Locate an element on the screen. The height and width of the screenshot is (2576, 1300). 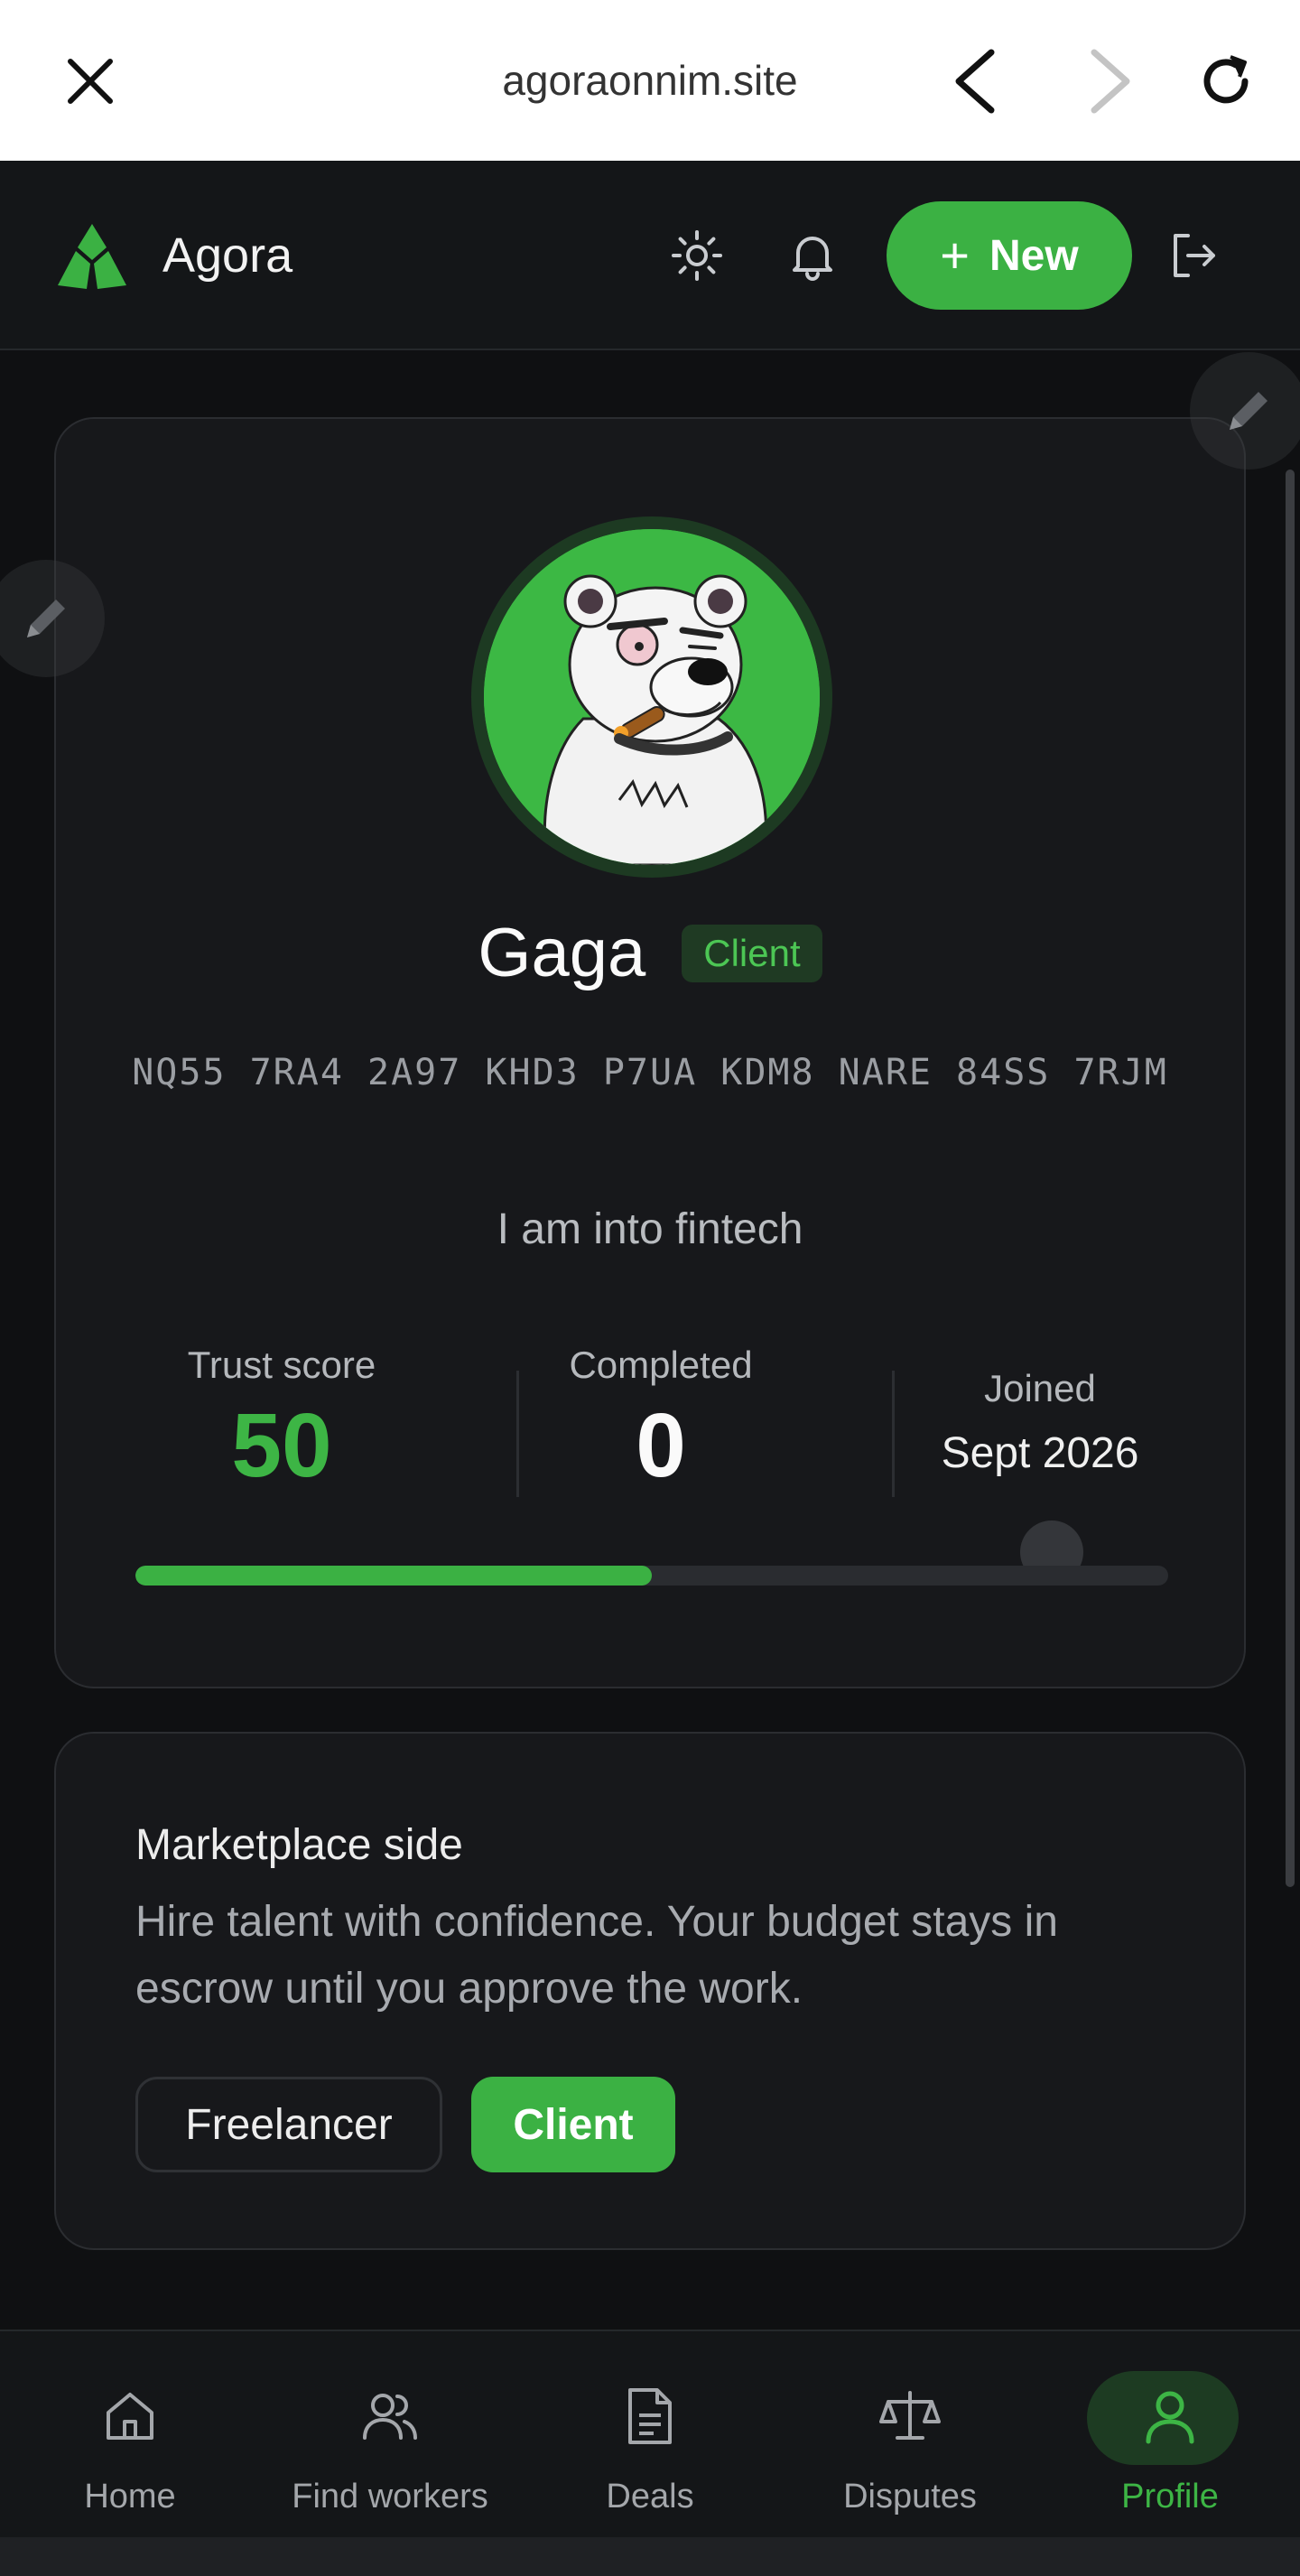
nav-item-deals: Deals is located at coordinates (650, 2435).